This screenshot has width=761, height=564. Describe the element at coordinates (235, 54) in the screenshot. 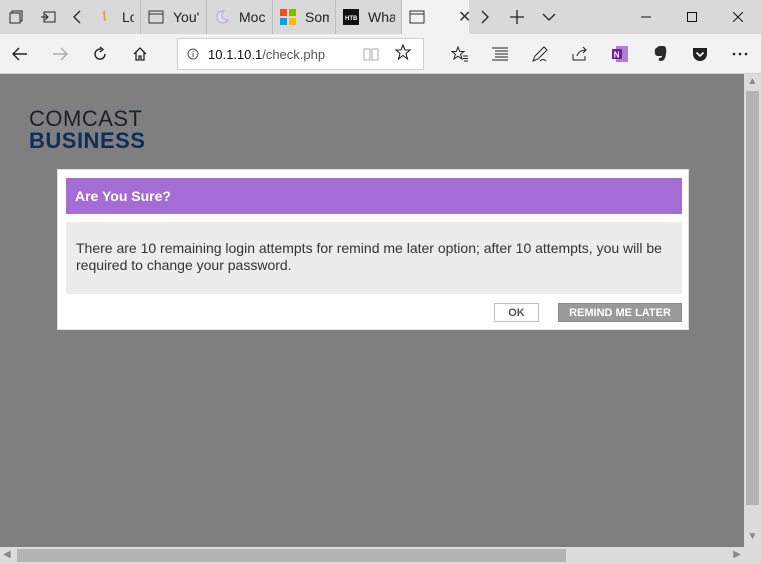

I see `url-host: 10.1.10.1` at that location.